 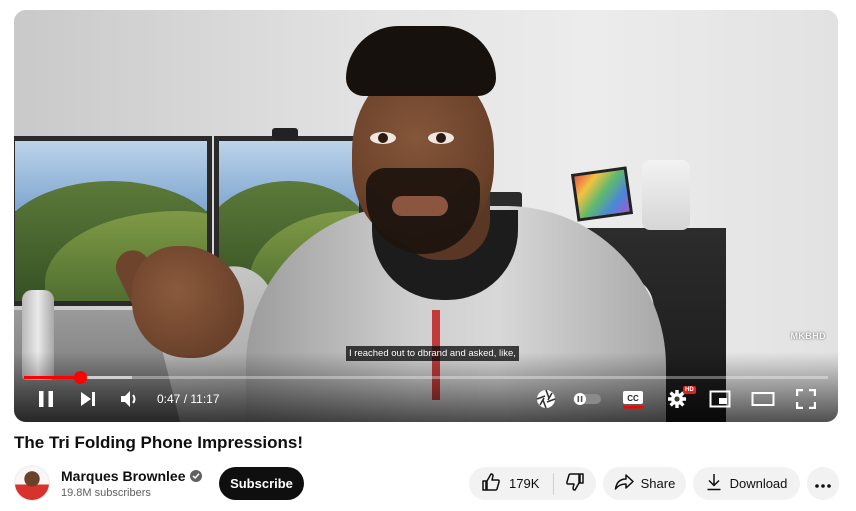 I want to click on mute-button, so click(x=130, y=399).